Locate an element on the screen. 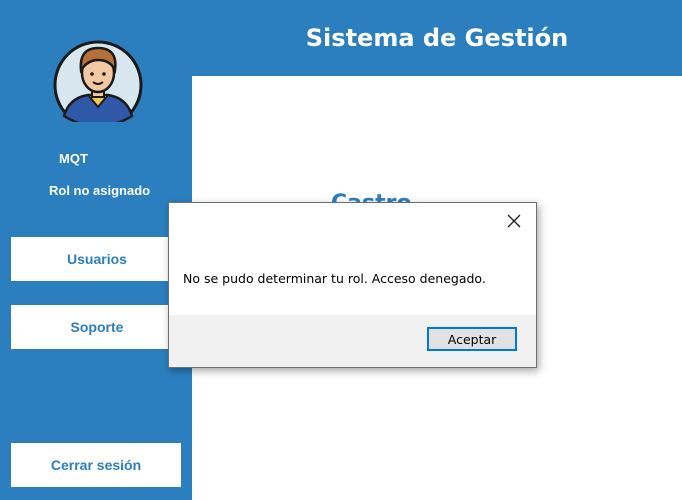 Image resolution: width=682 pixels, height=500 pixels. sidebar-item-usuarios: Usuarios is located at coordinates (97, 259).